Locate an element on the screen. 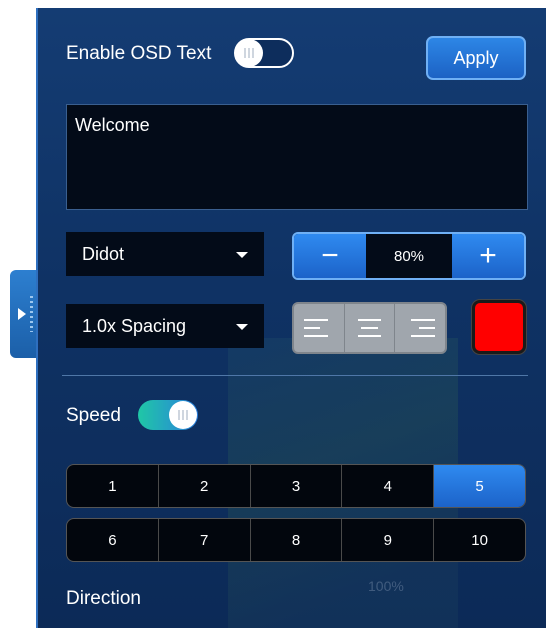  osd-text-input: Welcome is located at coordinates (297, 157).